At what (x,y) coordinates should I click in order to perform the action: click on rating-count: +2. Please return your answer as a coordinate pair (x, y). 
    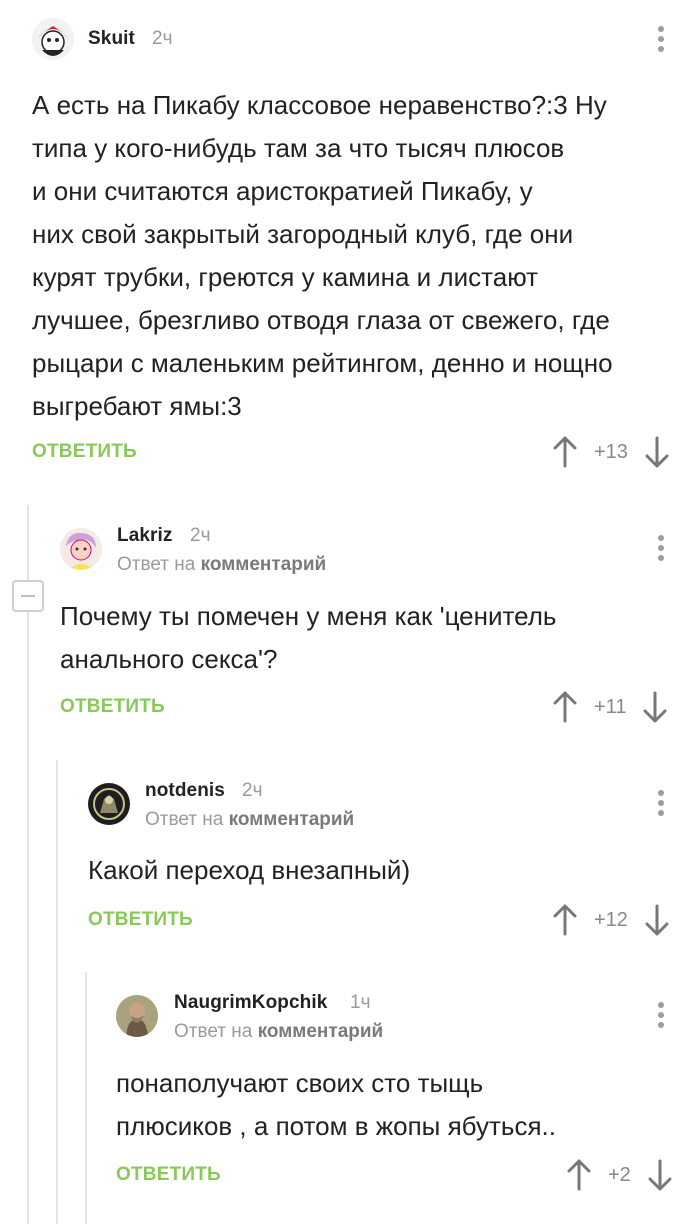
    Looking at the image, I should click on (619, 1174).